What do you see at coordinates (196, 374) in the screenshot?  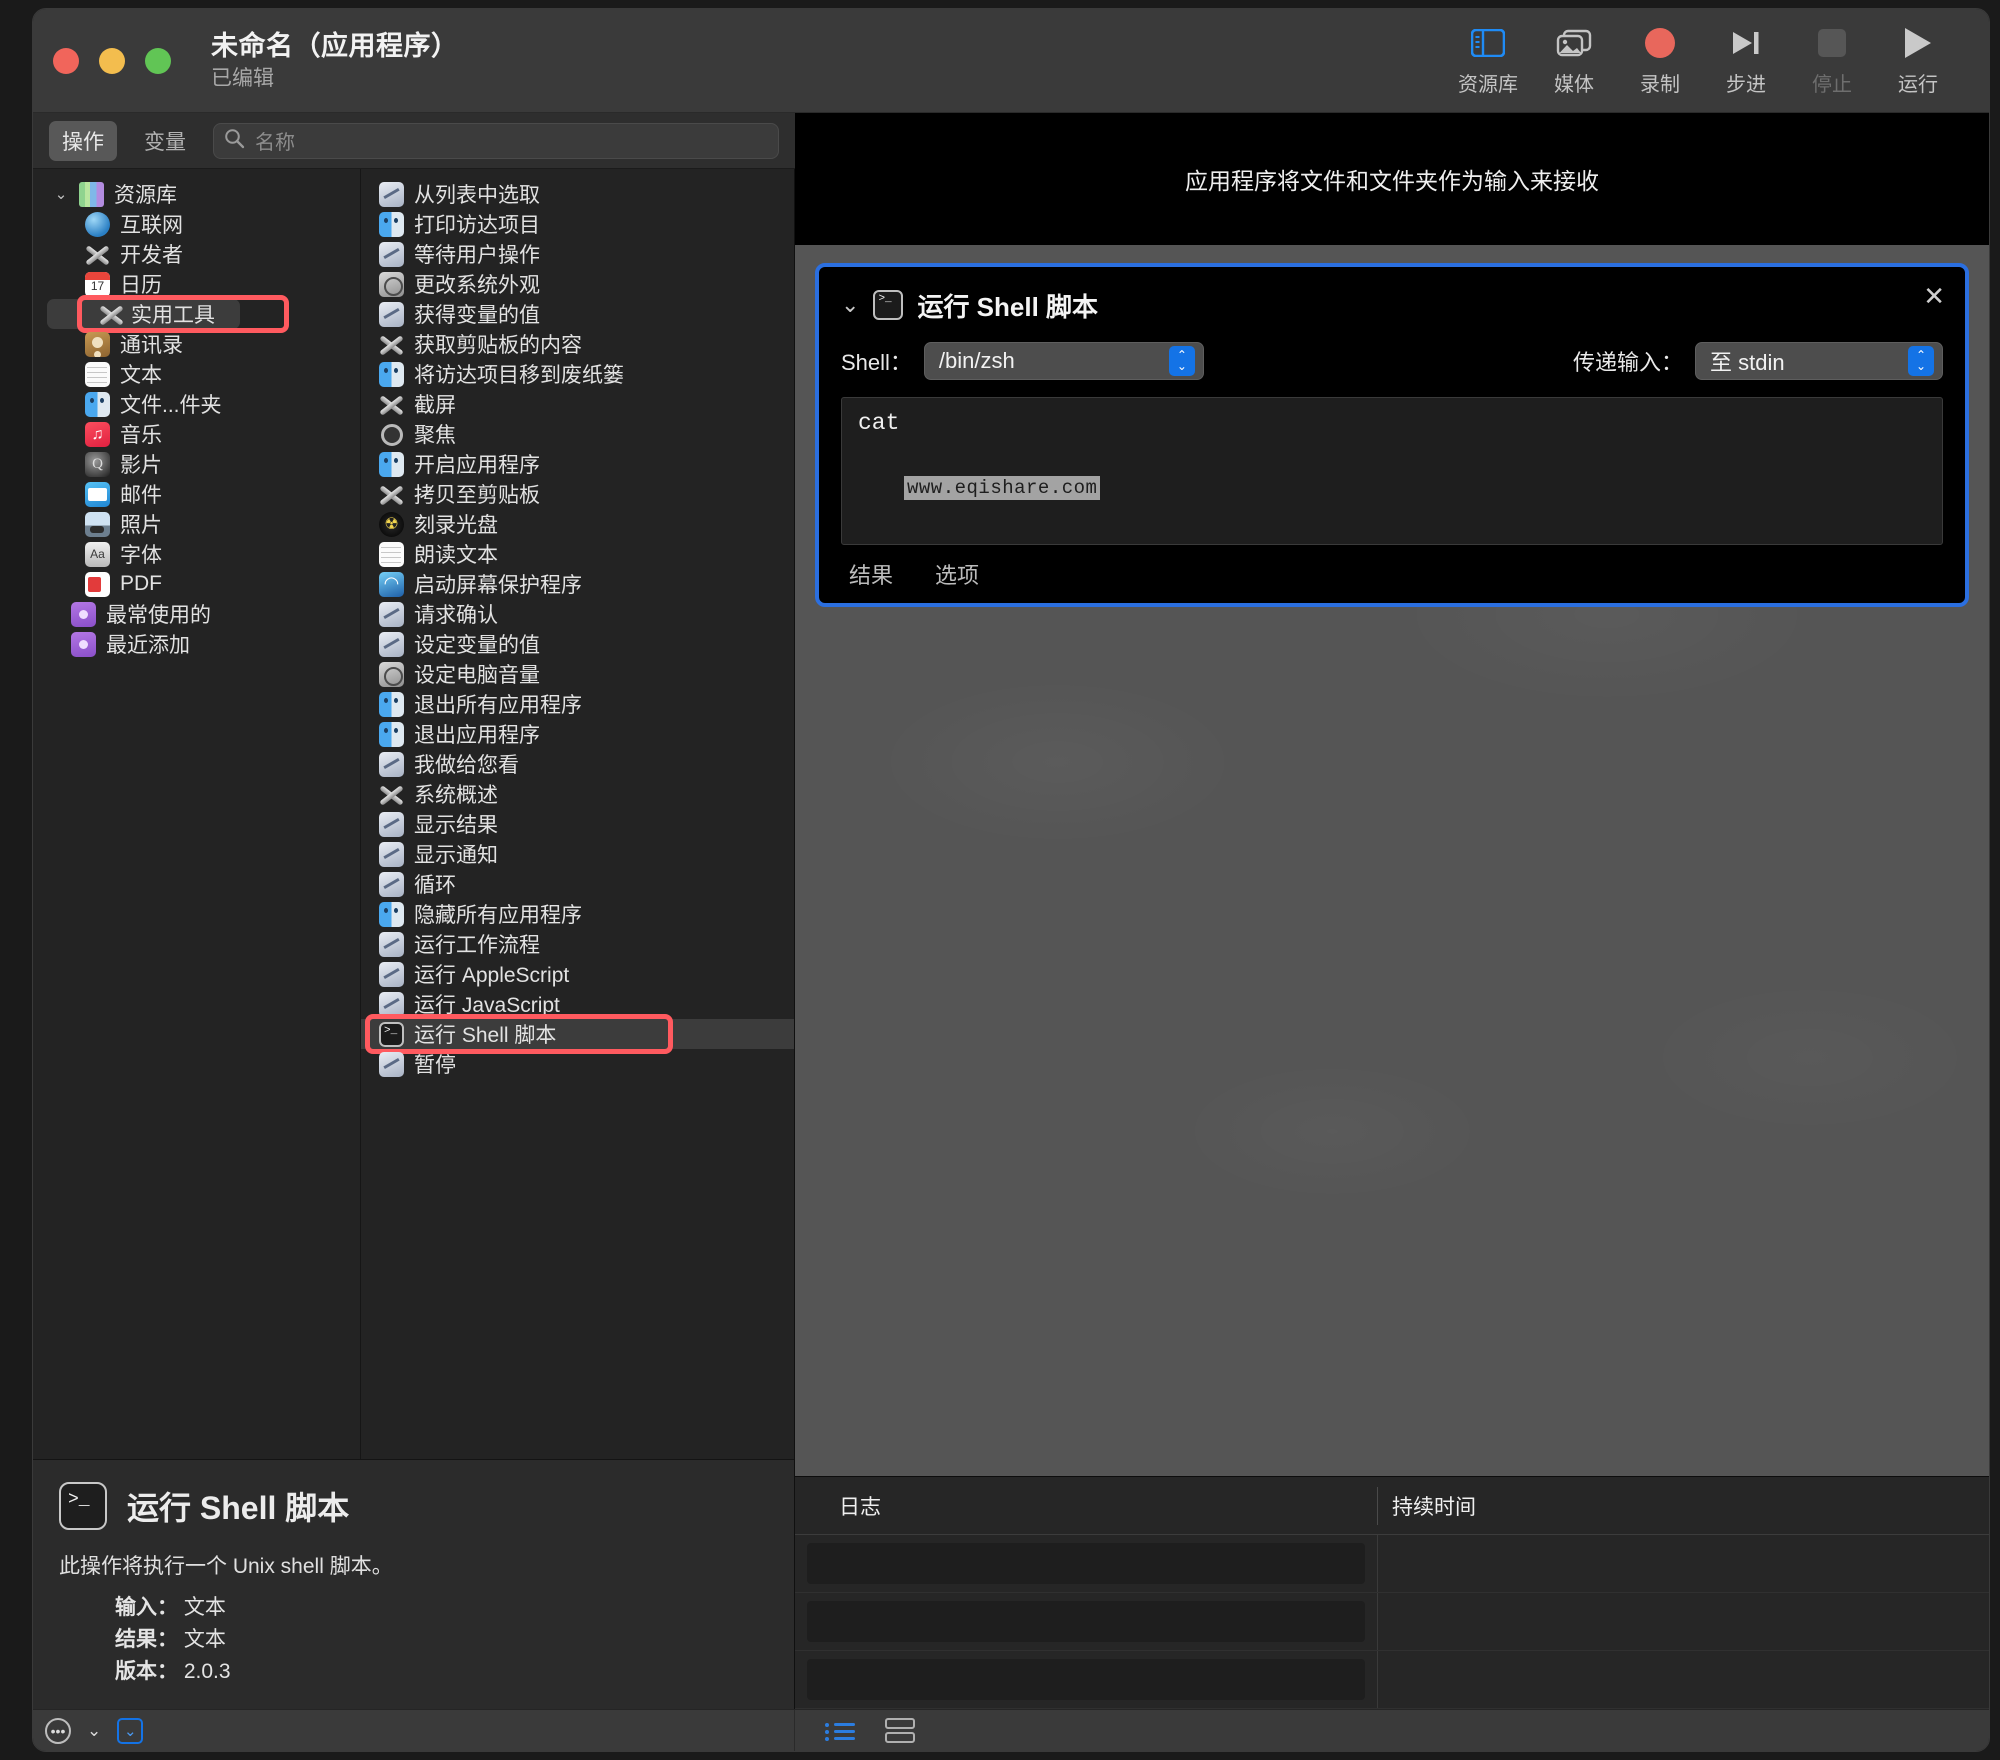 I see `sidebar-item-text: 文本` at bounding box center [196, 374].